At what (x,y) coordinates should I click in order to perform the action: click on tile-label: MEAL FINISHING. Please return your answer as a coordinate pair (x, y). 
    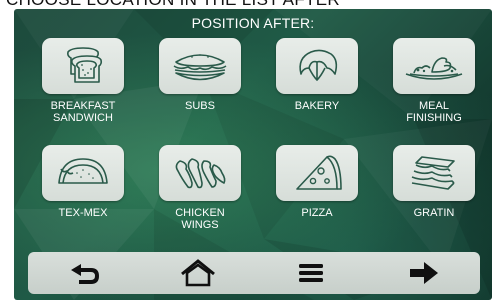
    Looking at the image, I should click on (434, 112).